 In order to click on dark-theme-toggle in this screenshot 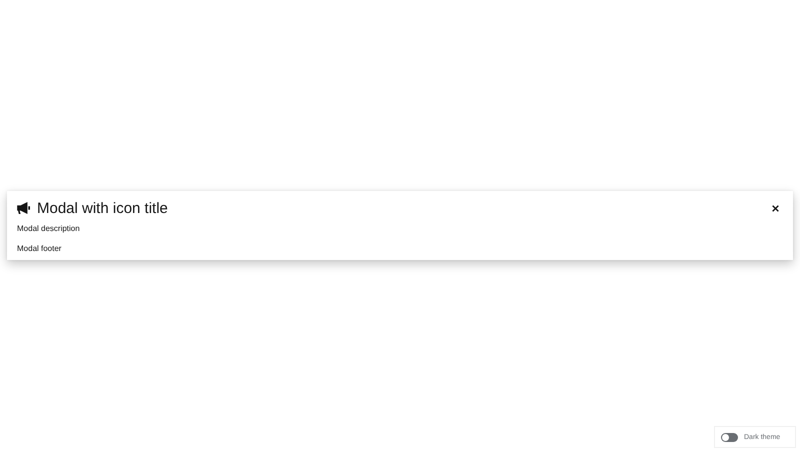, I will do `click(729, 437)`.